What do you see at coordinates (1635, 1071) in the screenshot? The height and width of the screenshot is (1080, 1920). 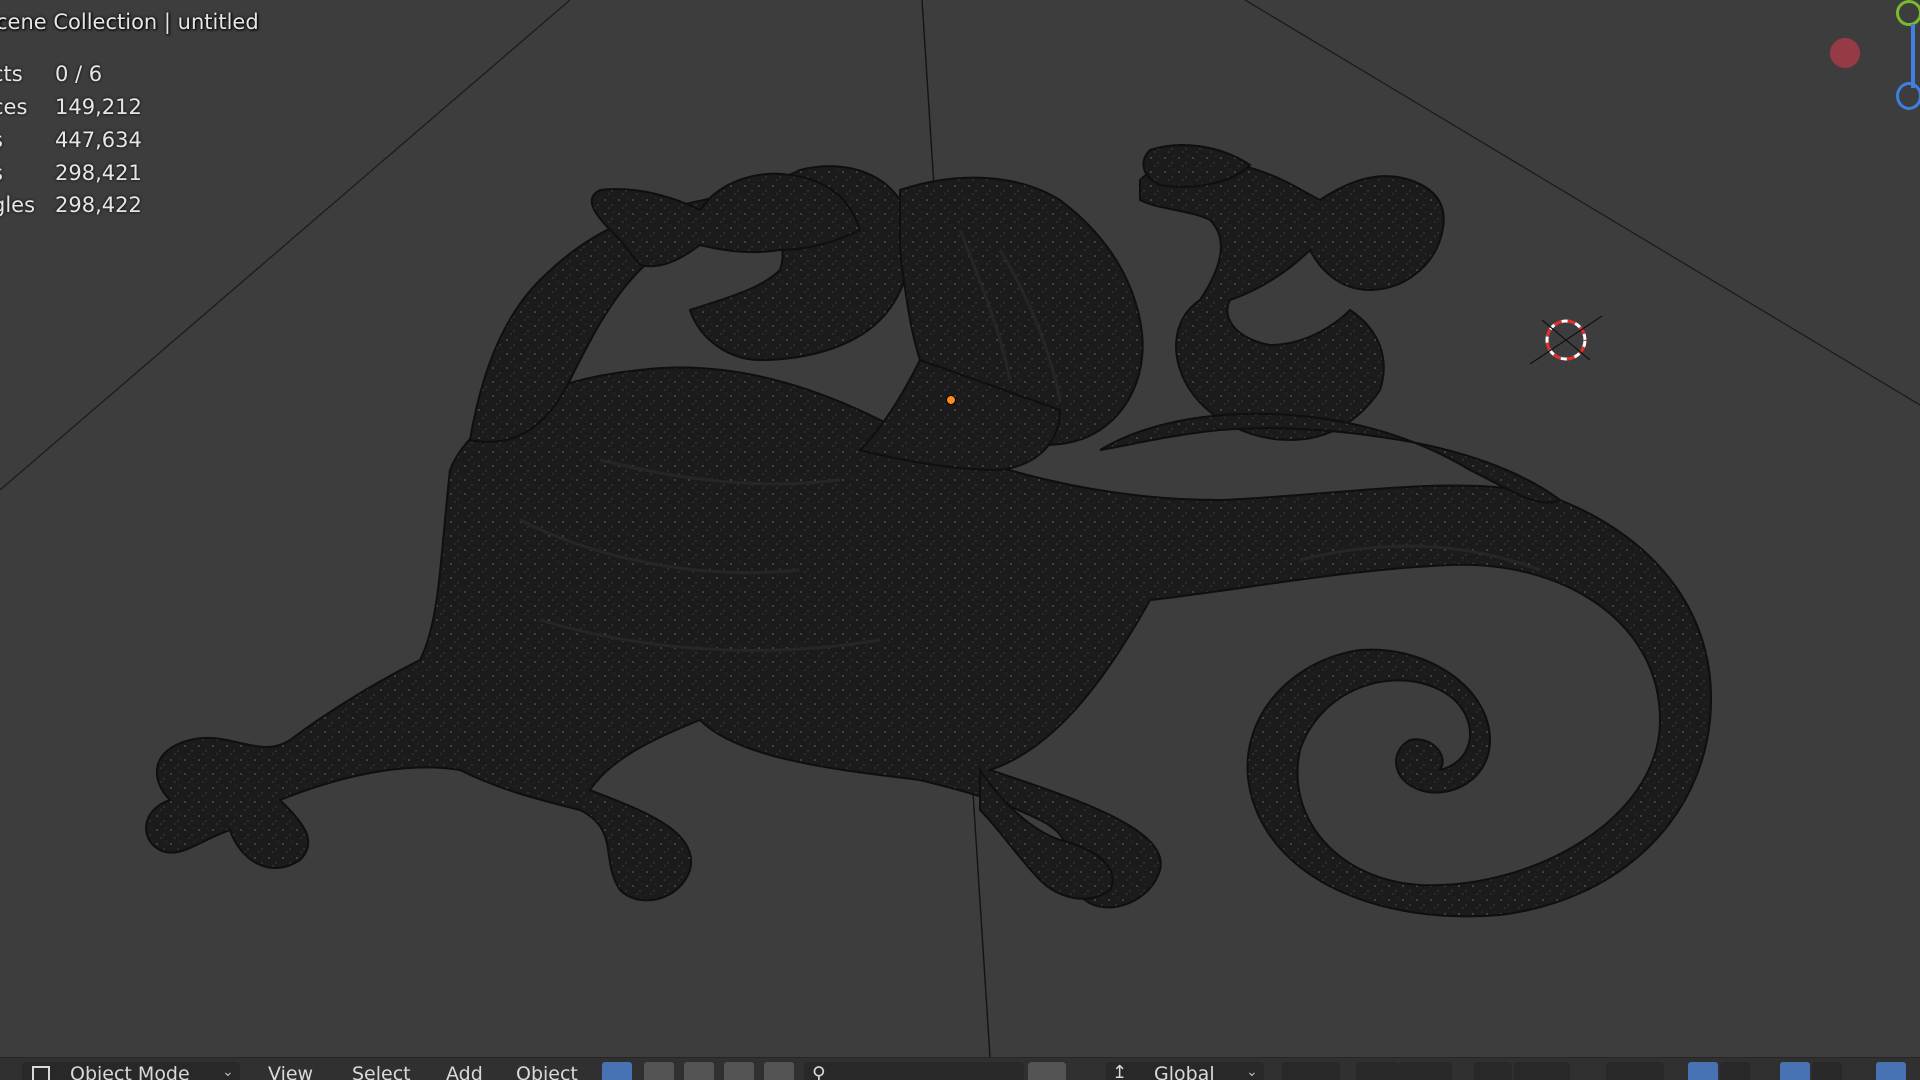 I see `visibility-dropdown` at bounding box center [1635, 1071].